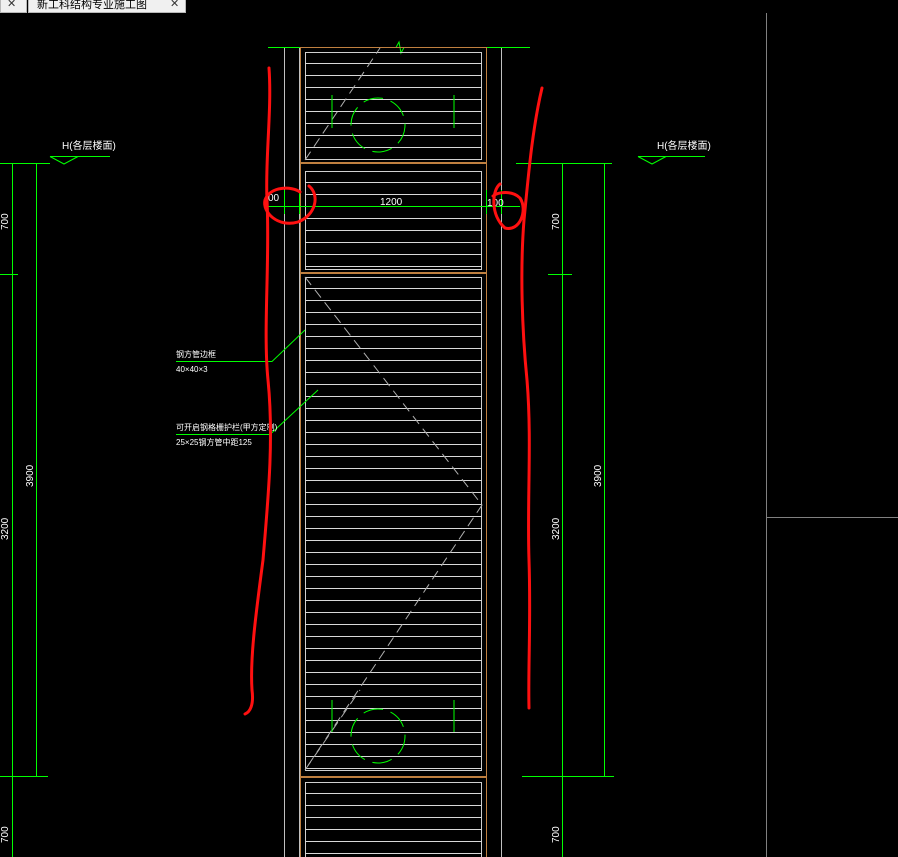 The width and height of the screenshot is (898, 857). What do you see at coordinates (5, 221) in the screenshot?
I see `dim-left-top: 700` at bounding box center [5, 221].